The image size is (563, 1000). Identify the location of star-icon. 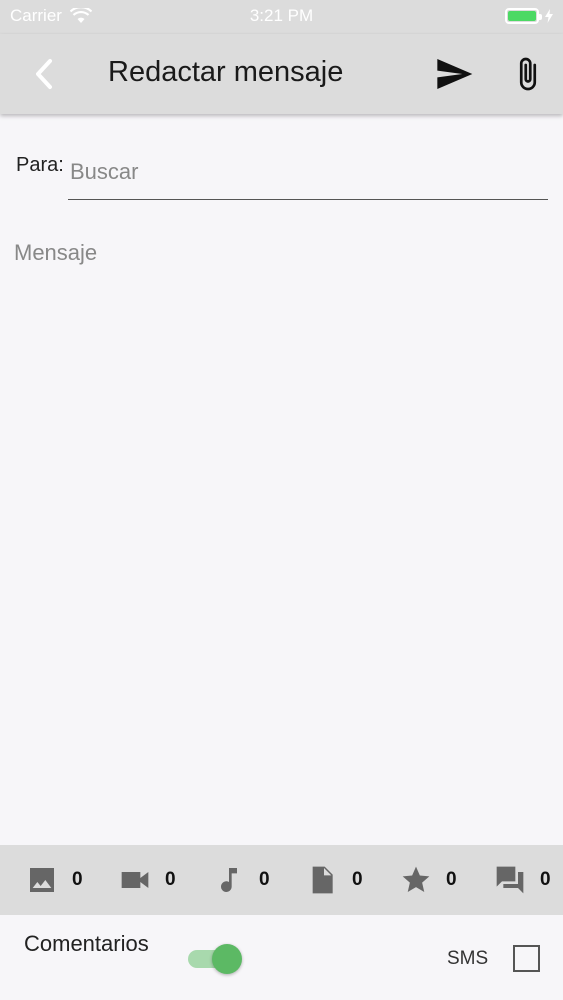
(416, 879).